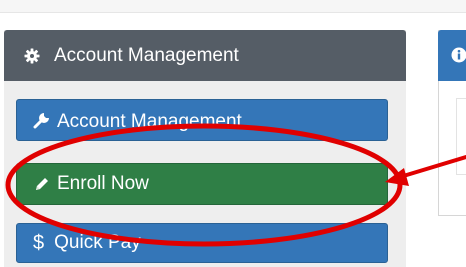 The width and height of the screenshot is (466, 267). Describe the element at coordinates (458, 55) in the screenshot. I see `info-icon` at that location.